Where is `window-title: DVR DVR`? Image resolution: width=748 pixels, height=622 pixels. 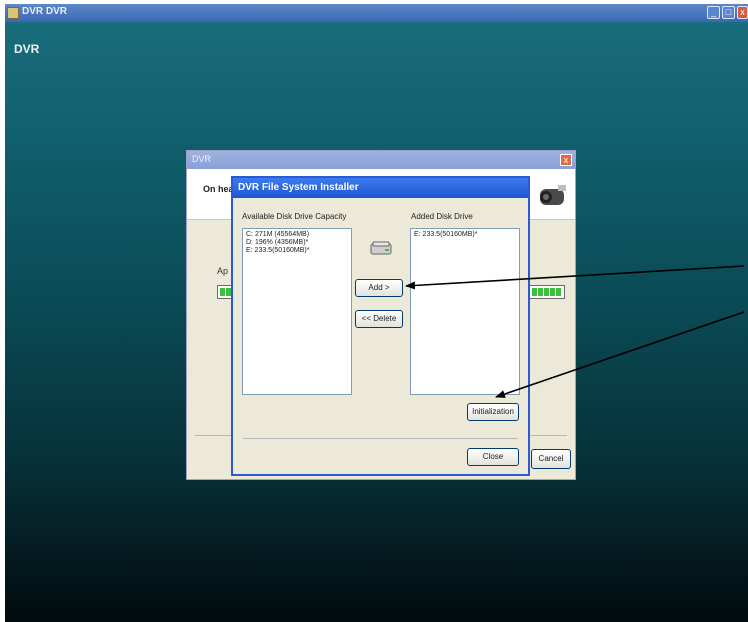
window-title: DVR DVR is located at coordinates (45, 11).